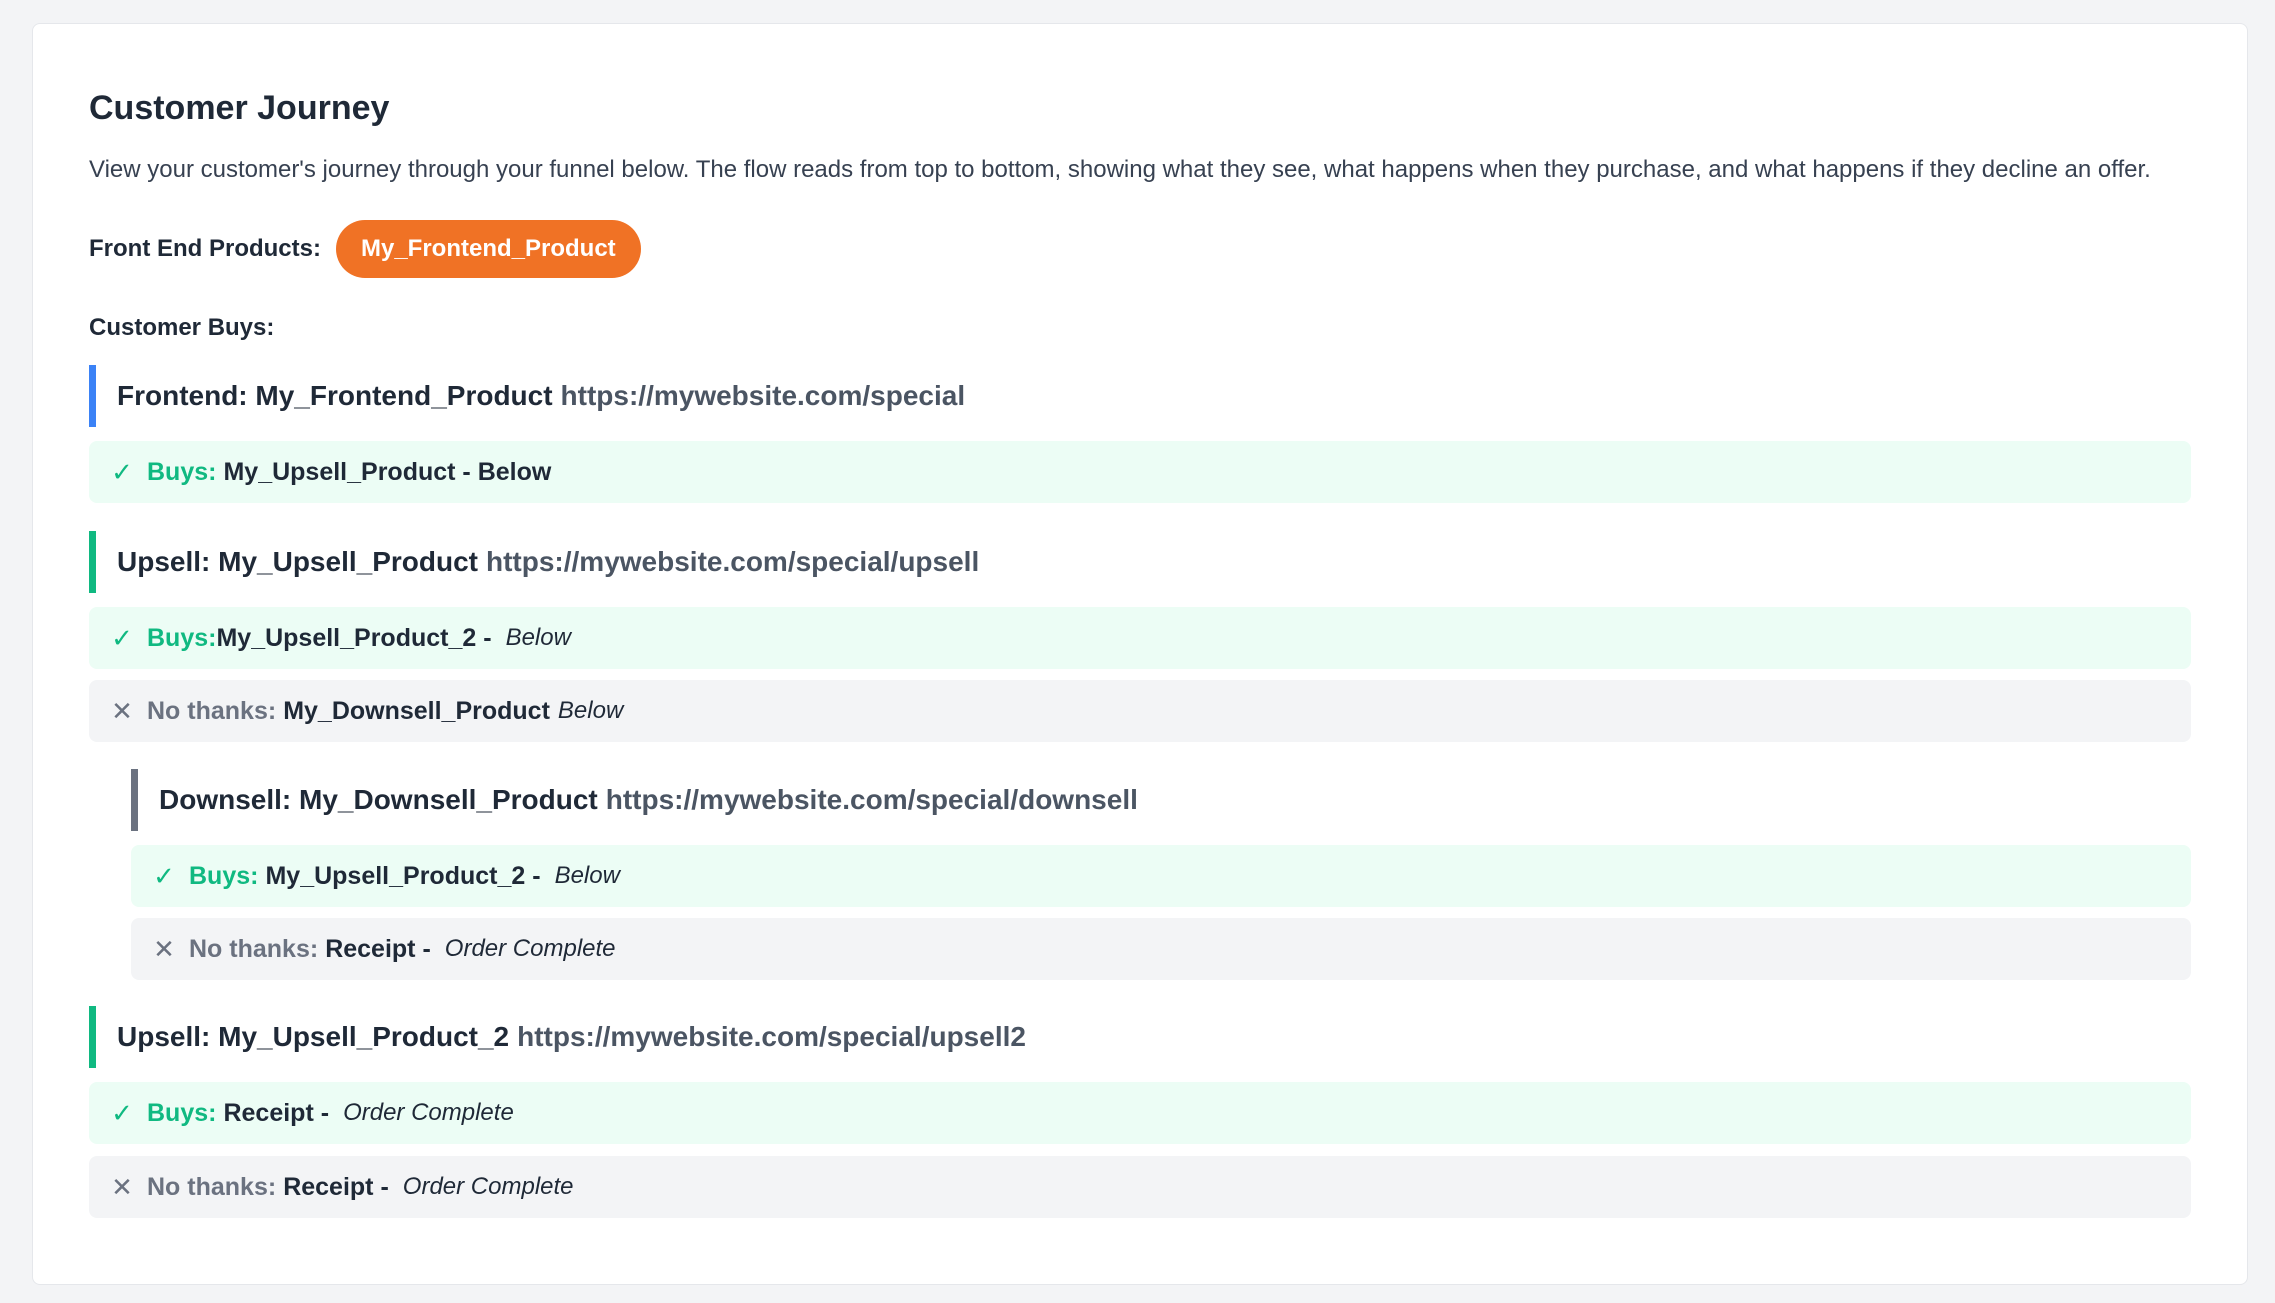  Describe the element at coordinates (378, 799) in the screenshot. I see `step-downsell-title: Downsell: My_Downsell_Product` at that location.